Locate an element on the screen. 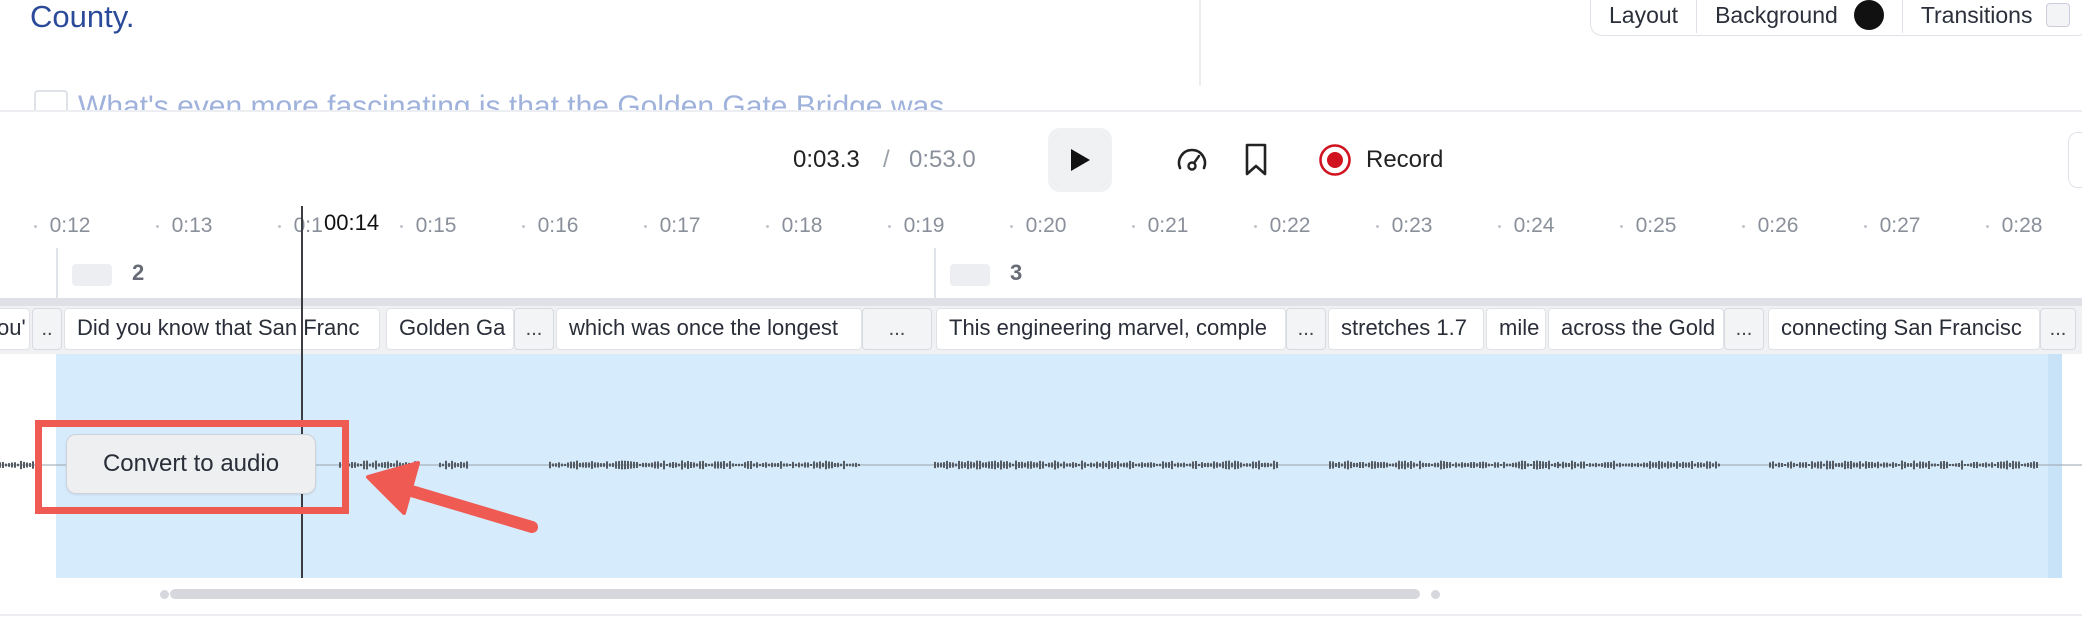 Image resolution: width=2082 pixels, height=628 pixels. scrollbar-thumb is located at coordinates (795, 594).